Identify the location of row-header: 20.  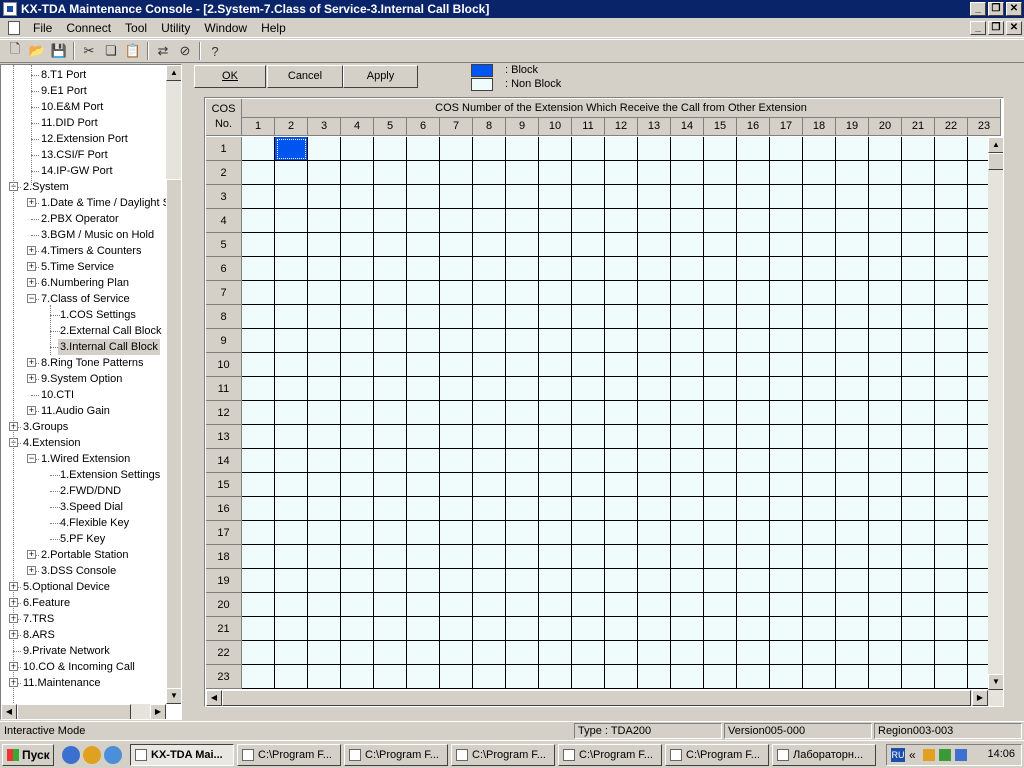
(224, 605).